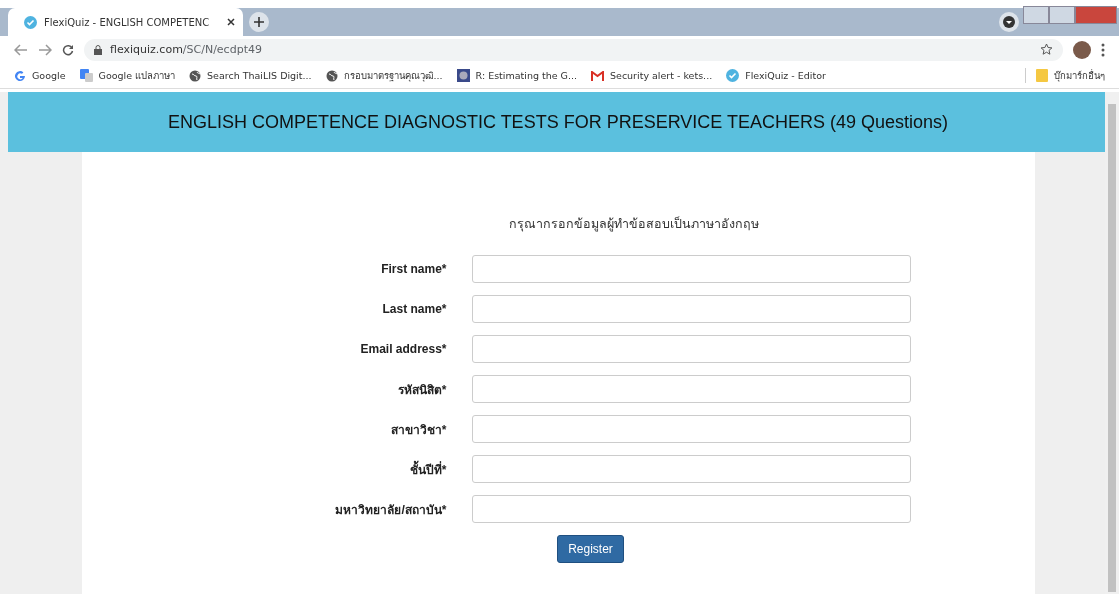  Describe the element at coordinates (633, 224) in the screenshot. I see `instruction-text: กรุณากรอกข้อมูลผู้ทำข้อสอบเป็นภาษาอังกฤษ` at that location.